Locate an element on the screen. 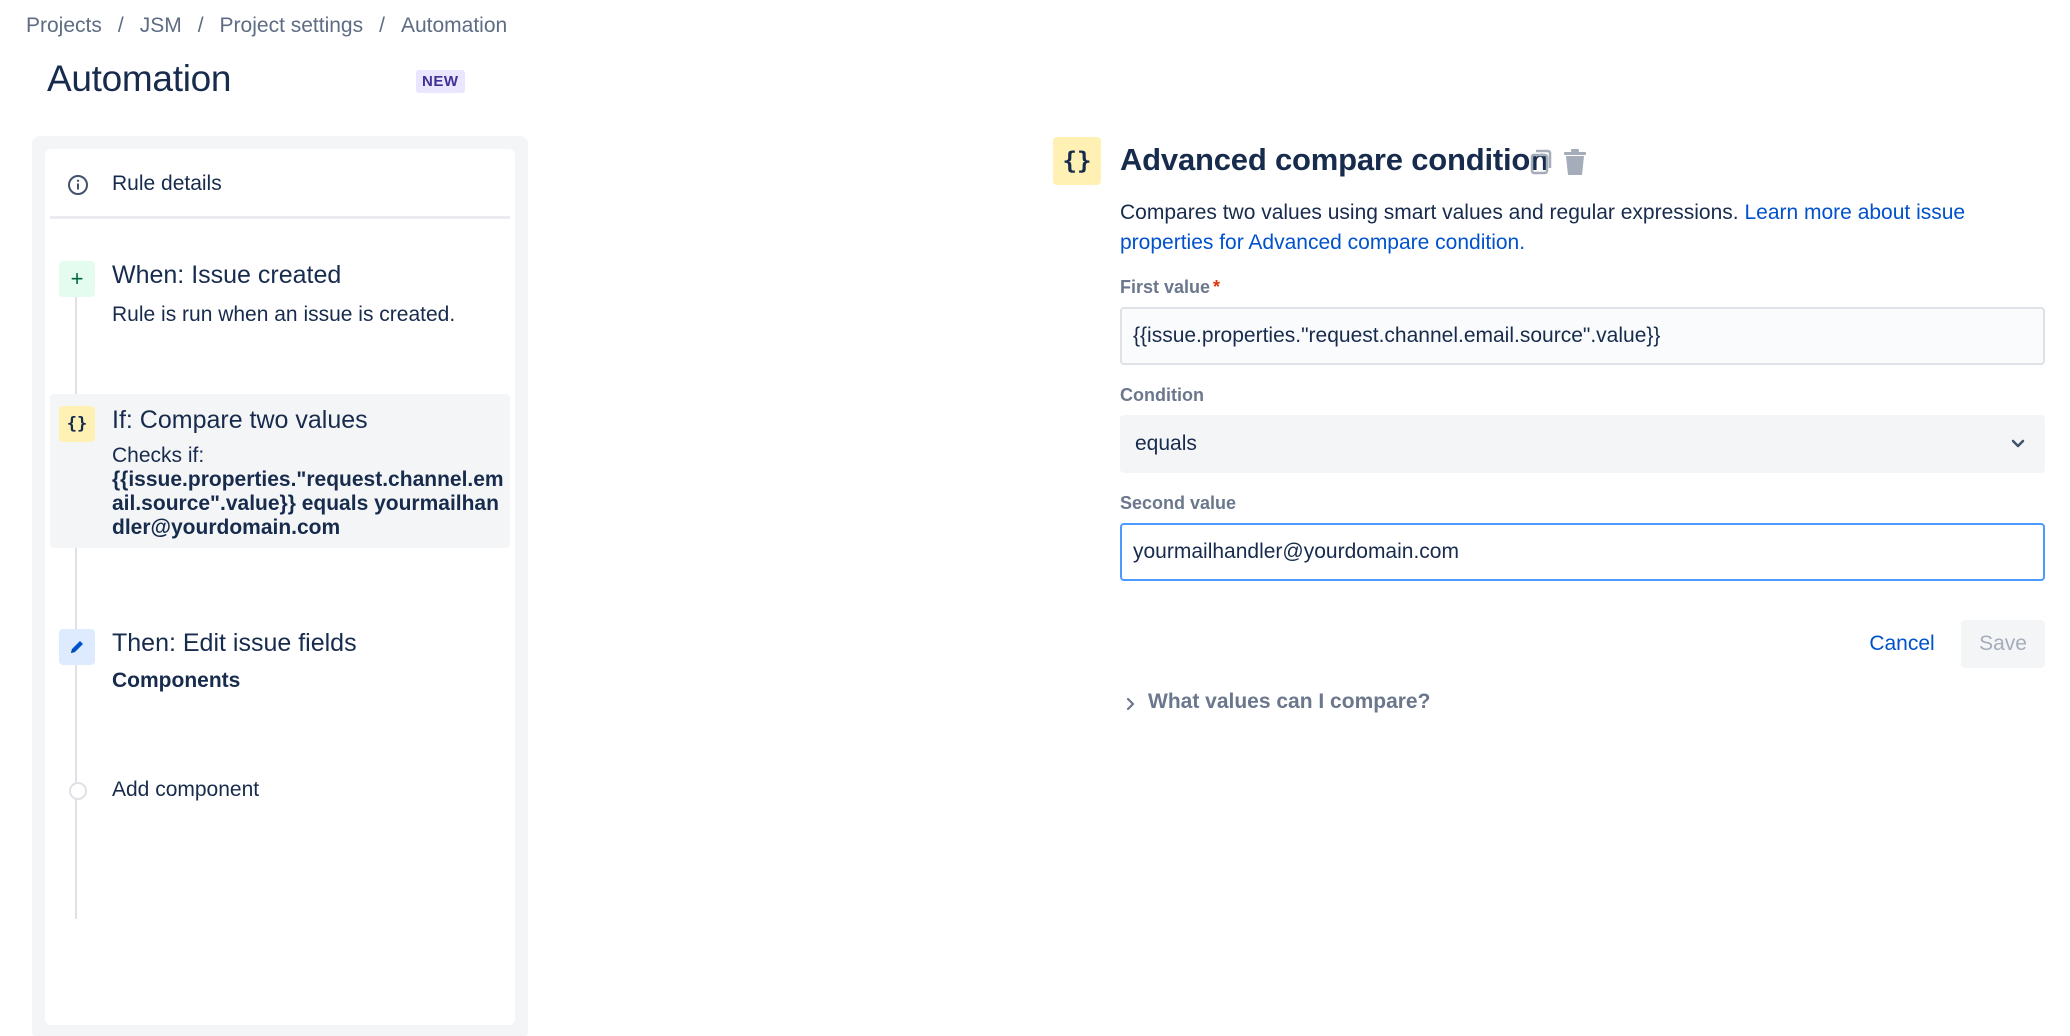  pencil-icon-svg is located at coordinates (77, 647).